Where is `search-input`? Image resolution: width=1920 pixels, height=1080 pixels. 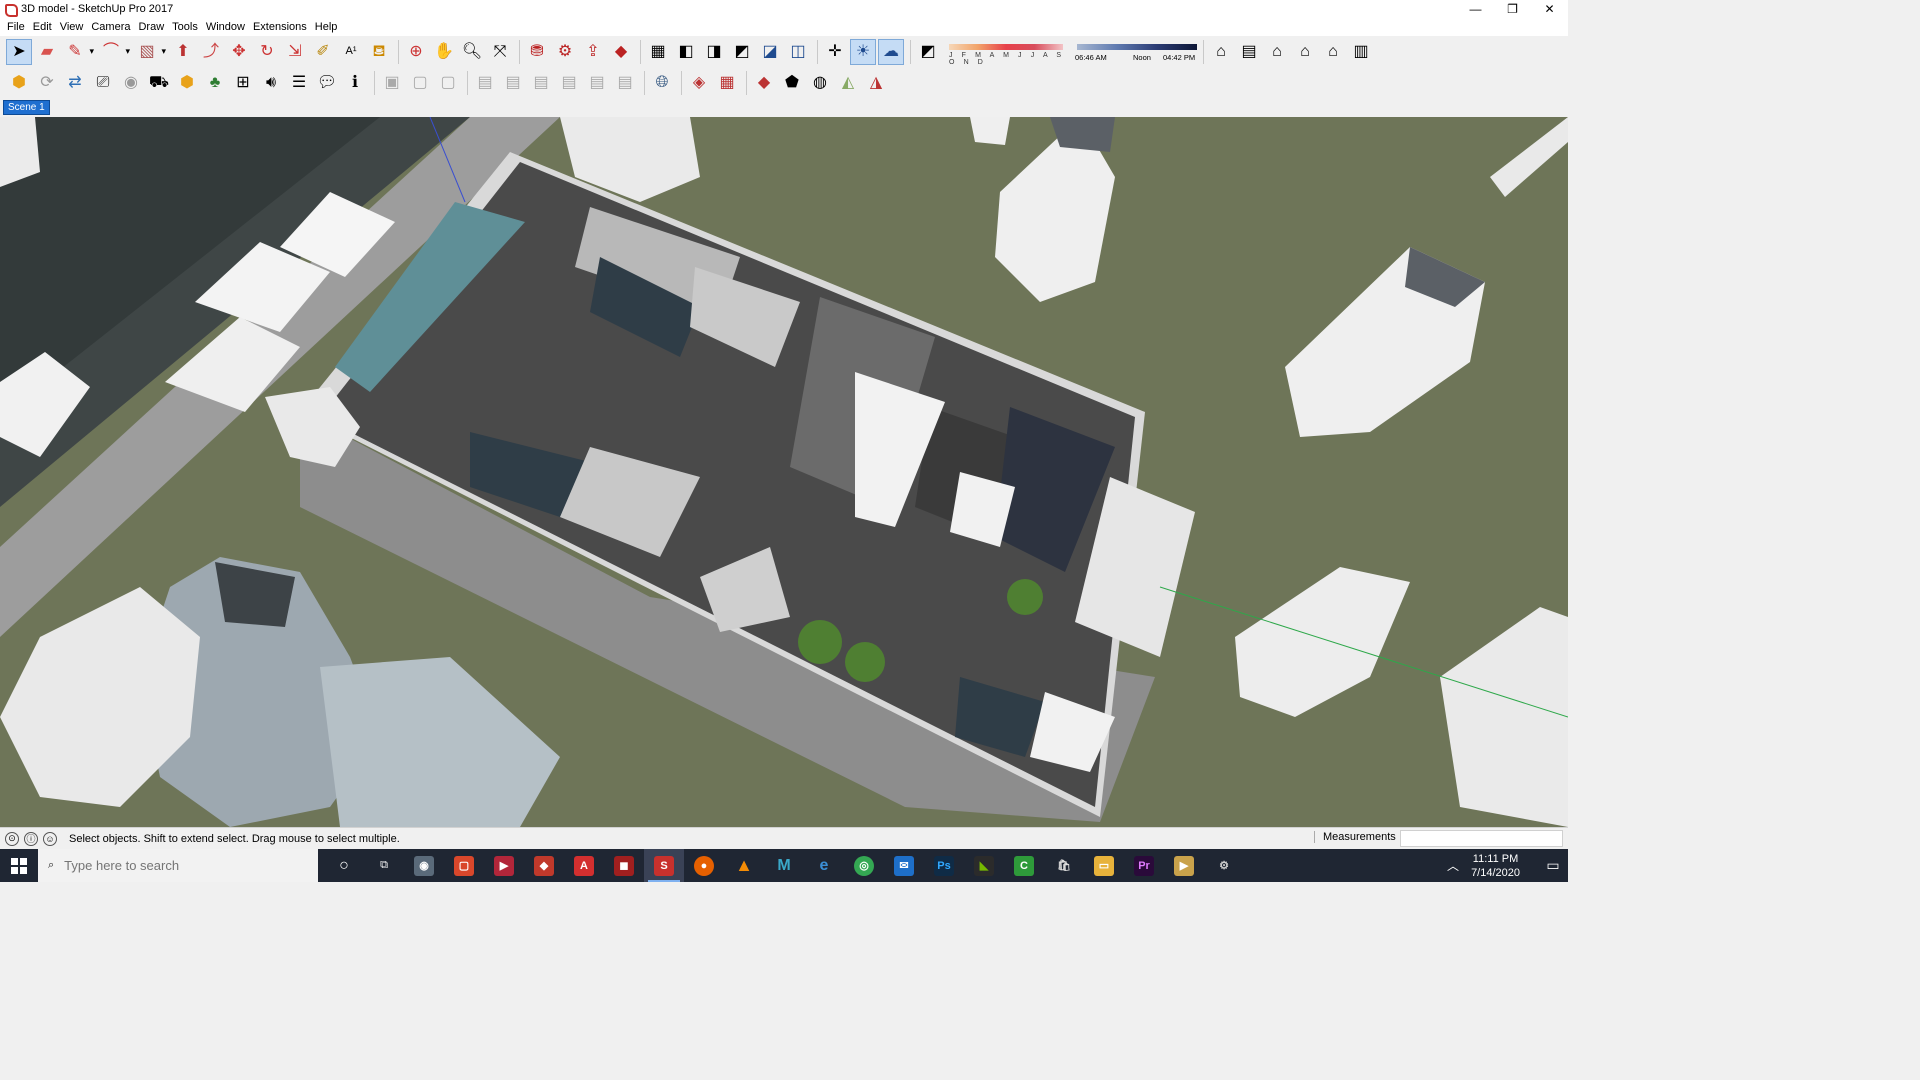 search-input is located at coordinates (174, 865).